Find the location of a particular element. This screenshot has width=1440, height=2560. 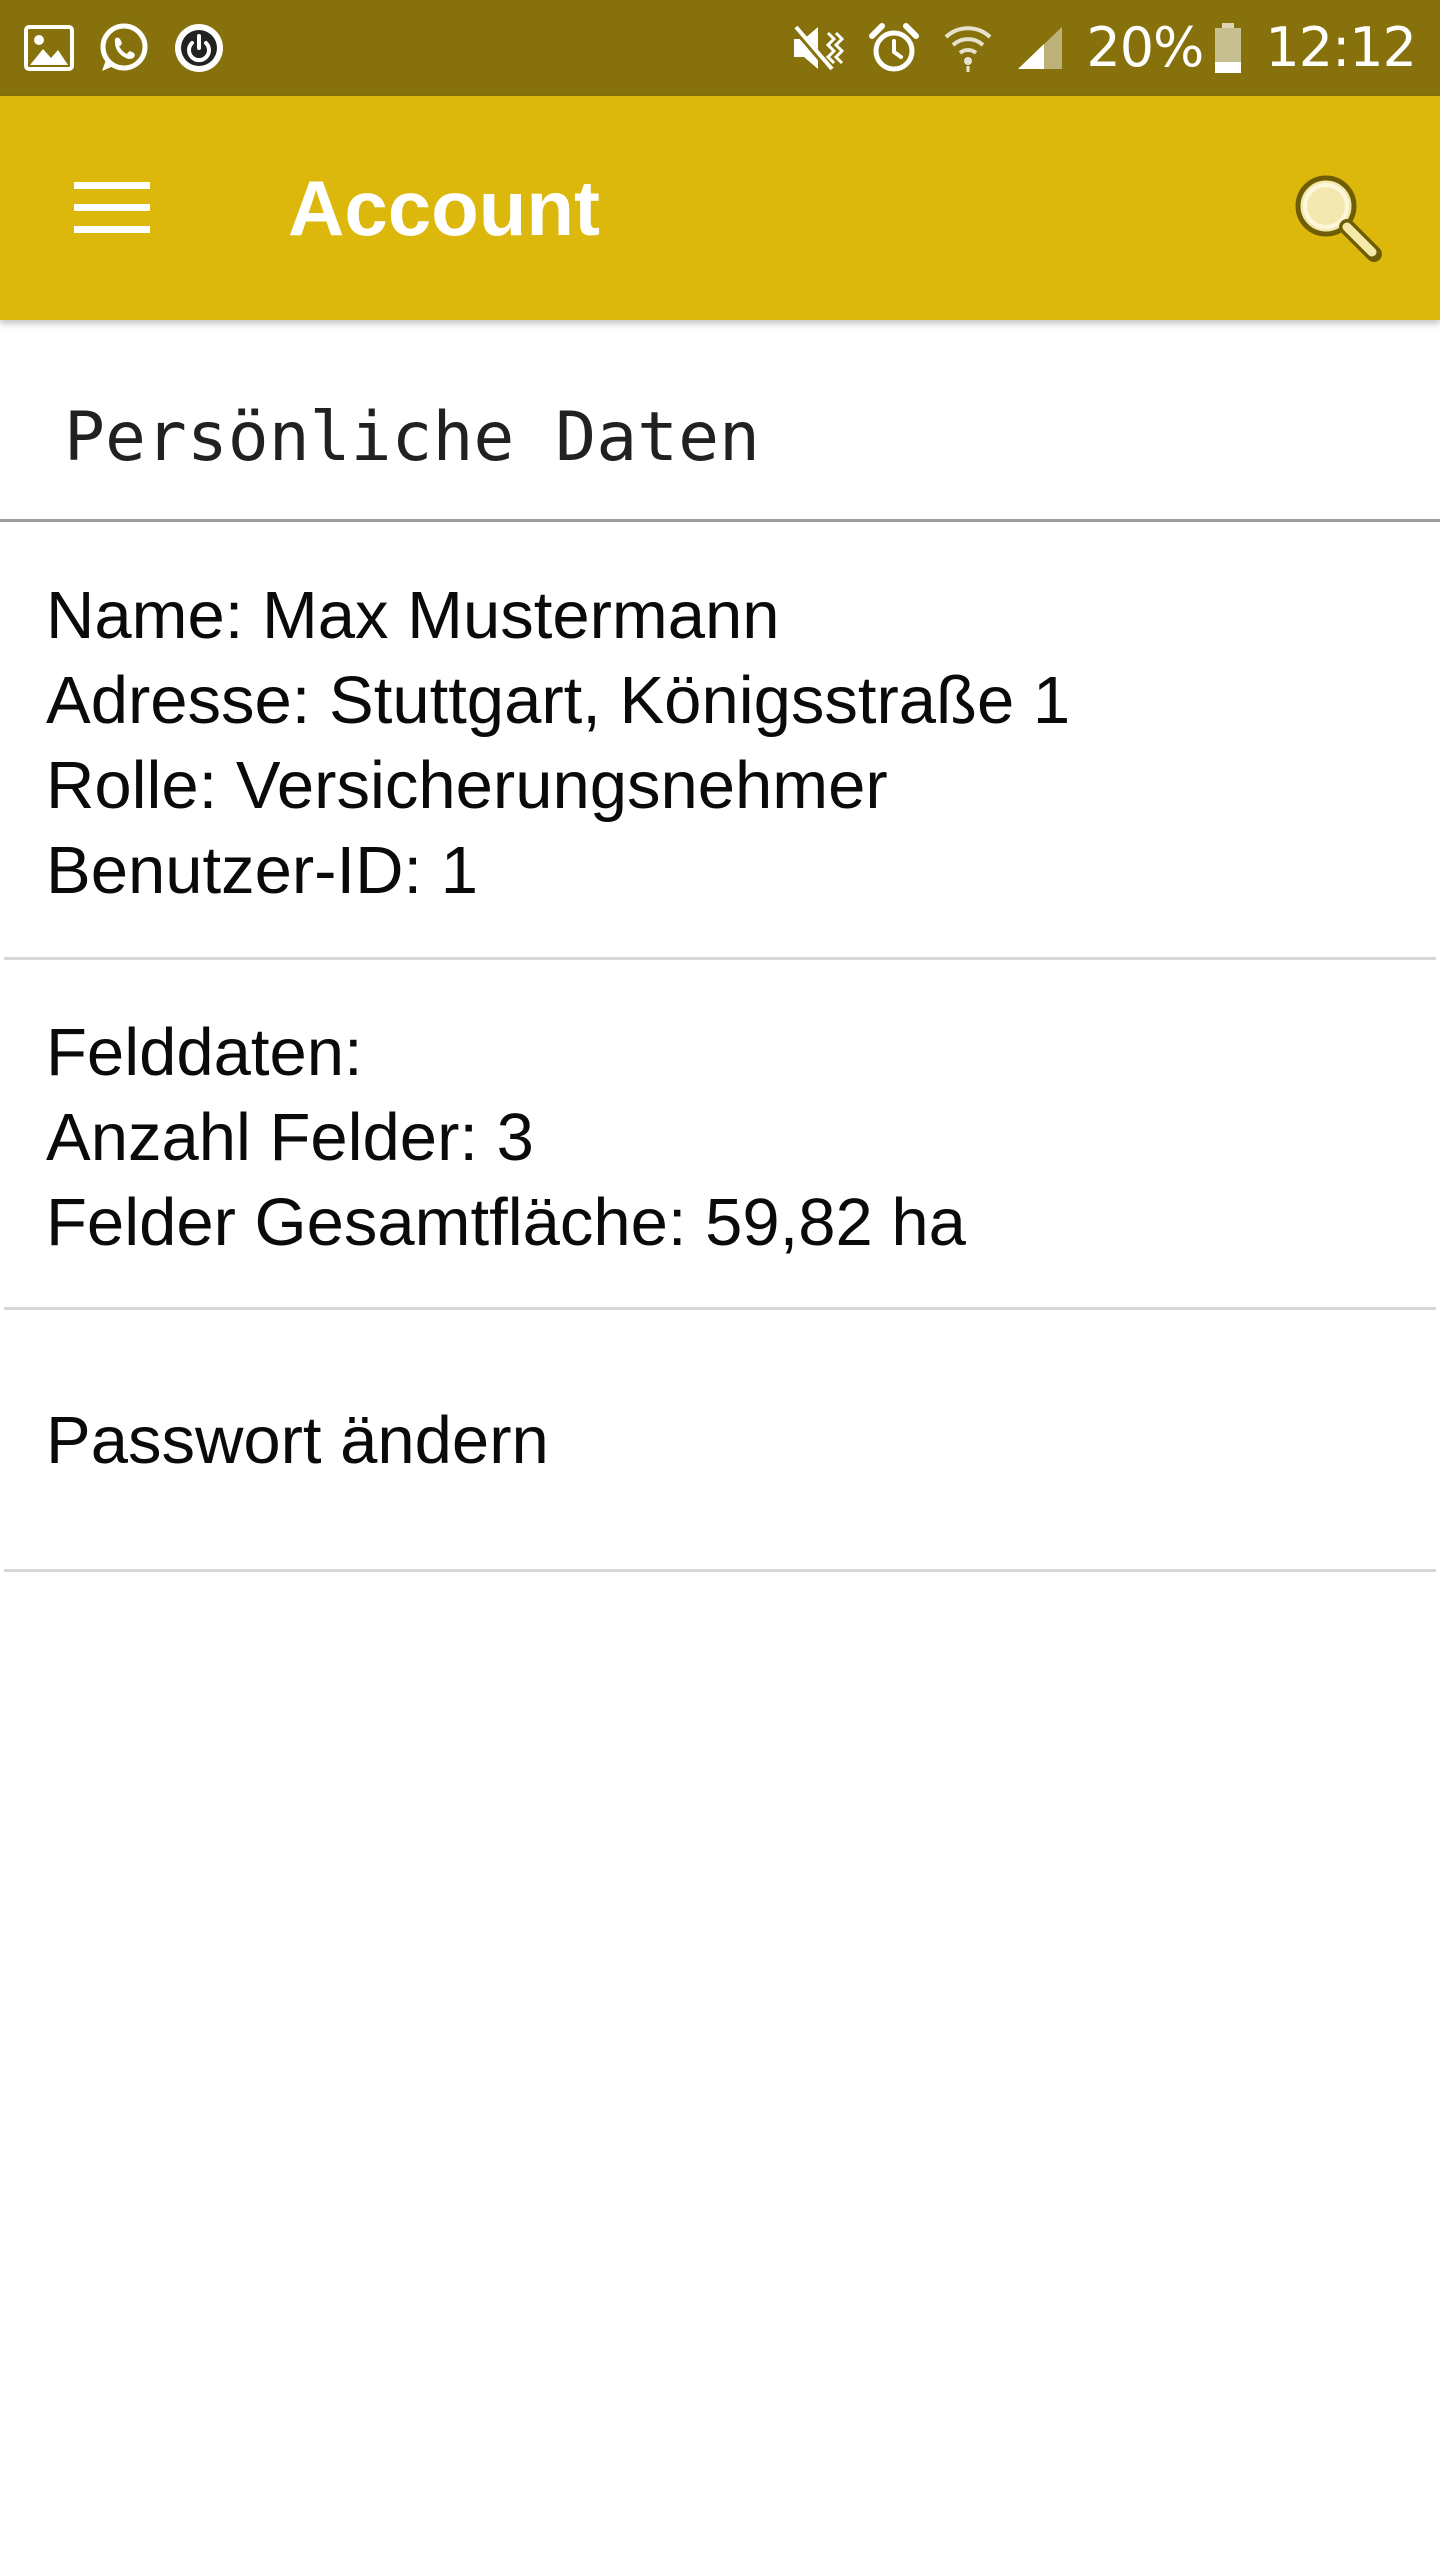

signal-icon is located at coordinates (1040, 48).